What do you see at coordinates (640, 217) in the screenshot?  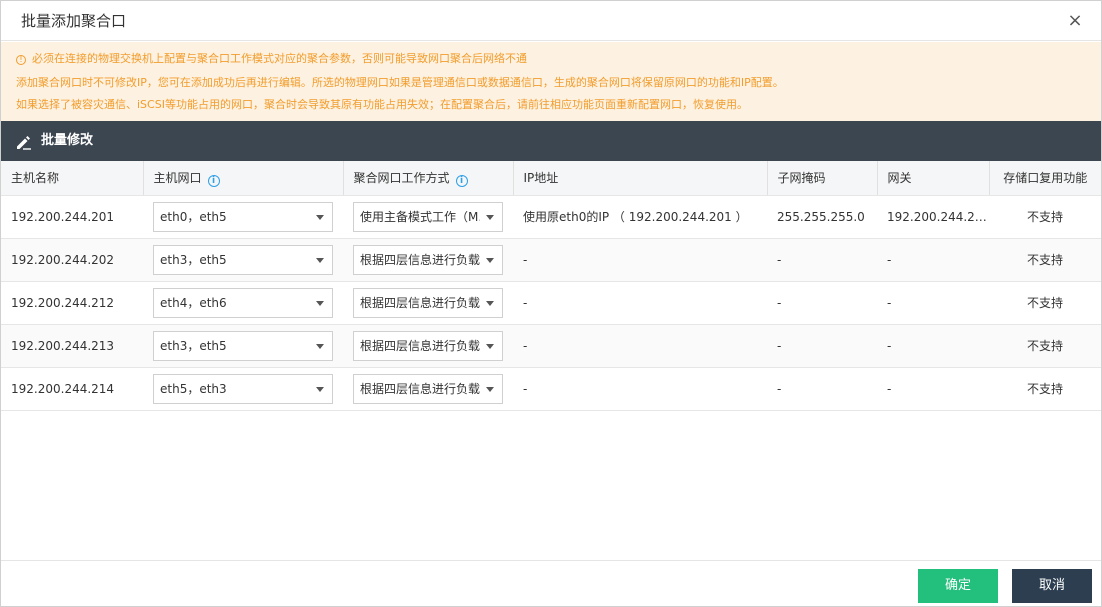 I see `ip-cell: 使用原eth0的IP （ 192.200.244.201 ）` at bounding box center [640, 217].